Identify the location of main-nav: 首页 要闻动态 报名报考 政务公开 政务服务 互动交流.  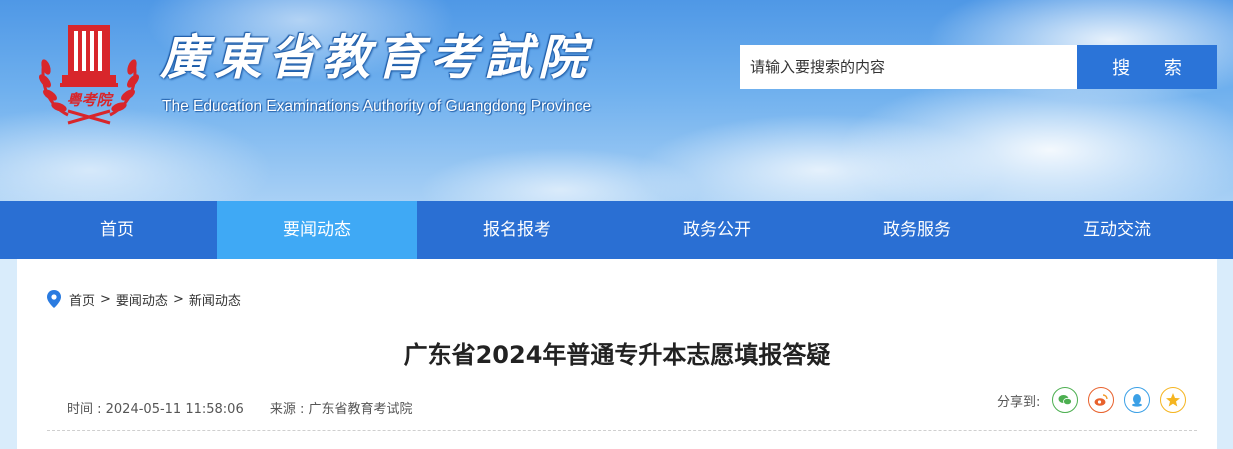
(616, 230).